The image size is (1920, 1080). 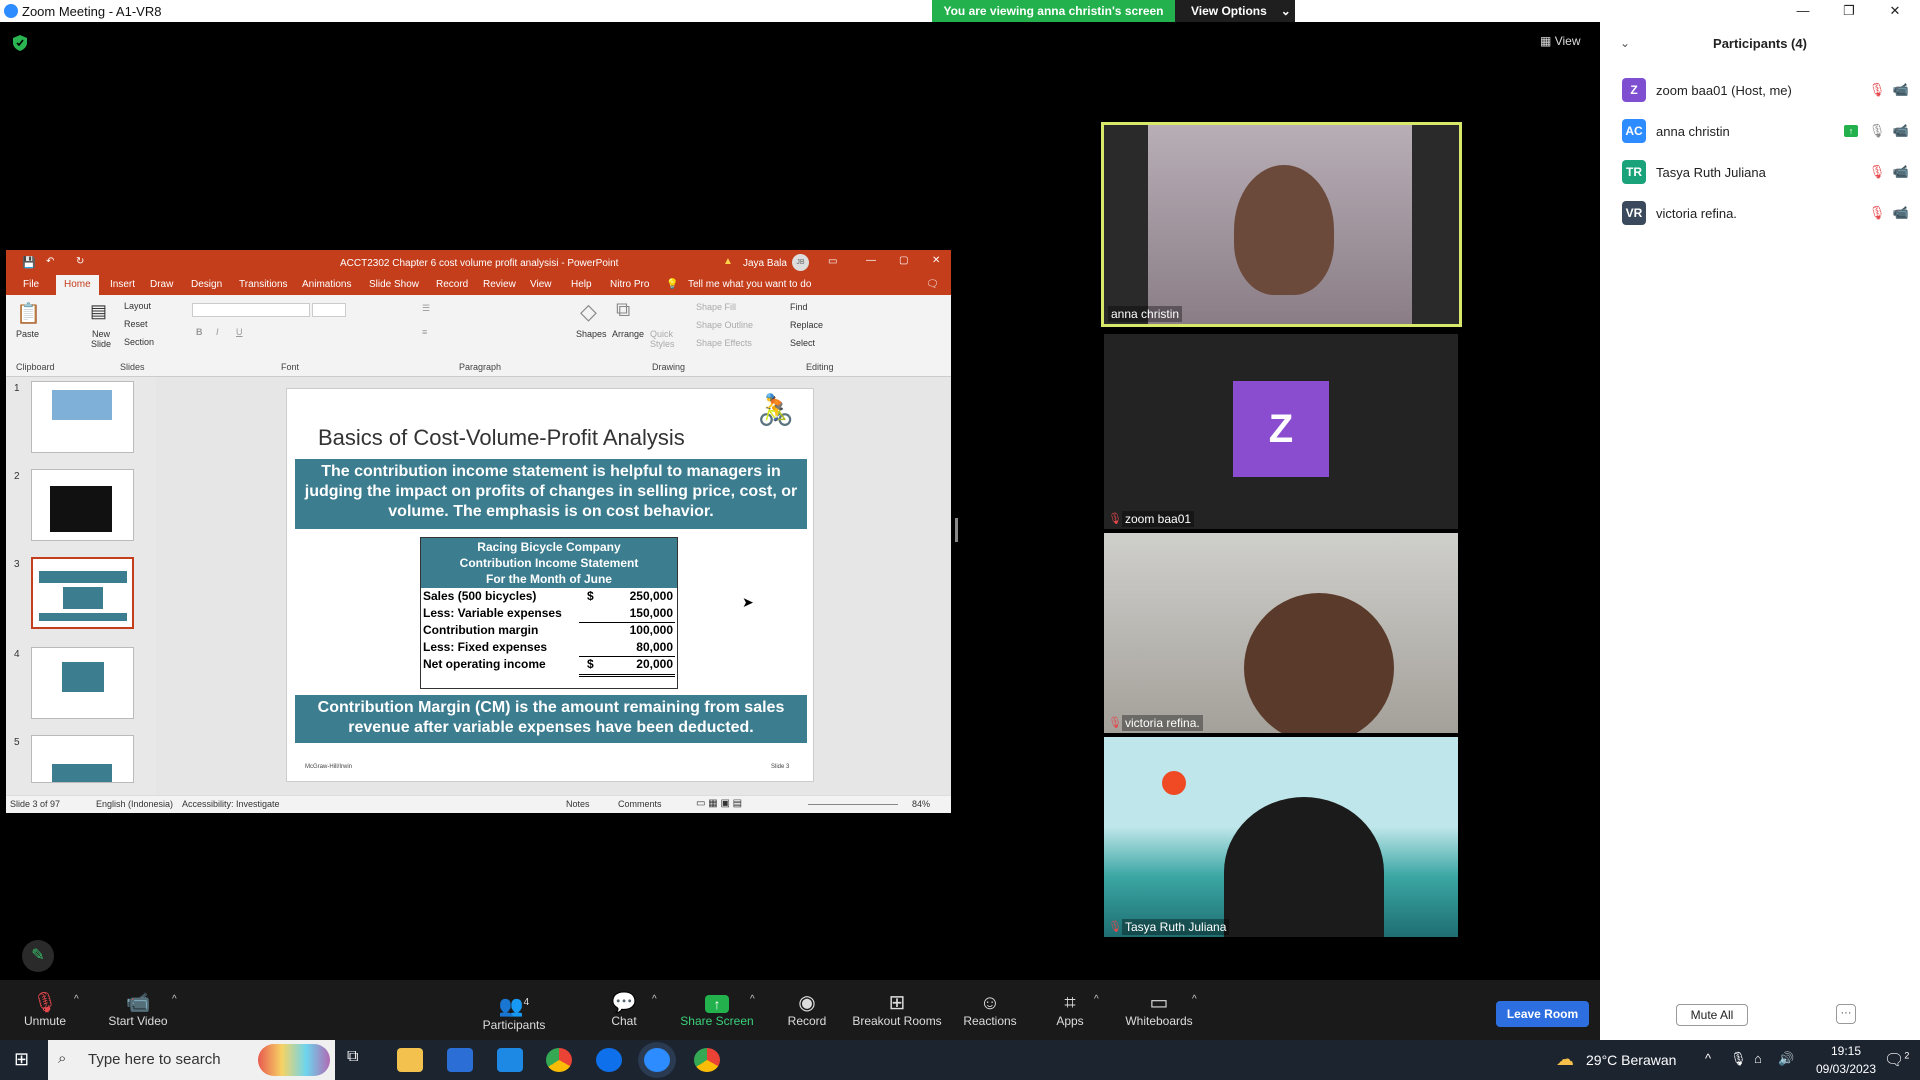 I want to click on weather-text: 29°C Berawan, so click(x=1631, y=1060).